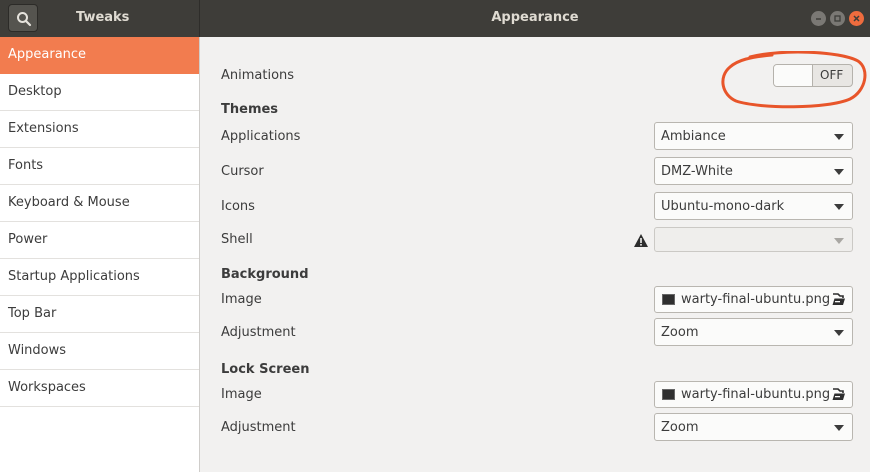  What do you see at coordinates (793, 75) in the screenshot?
I see `switch-knob` at bounding box center [793, 75].